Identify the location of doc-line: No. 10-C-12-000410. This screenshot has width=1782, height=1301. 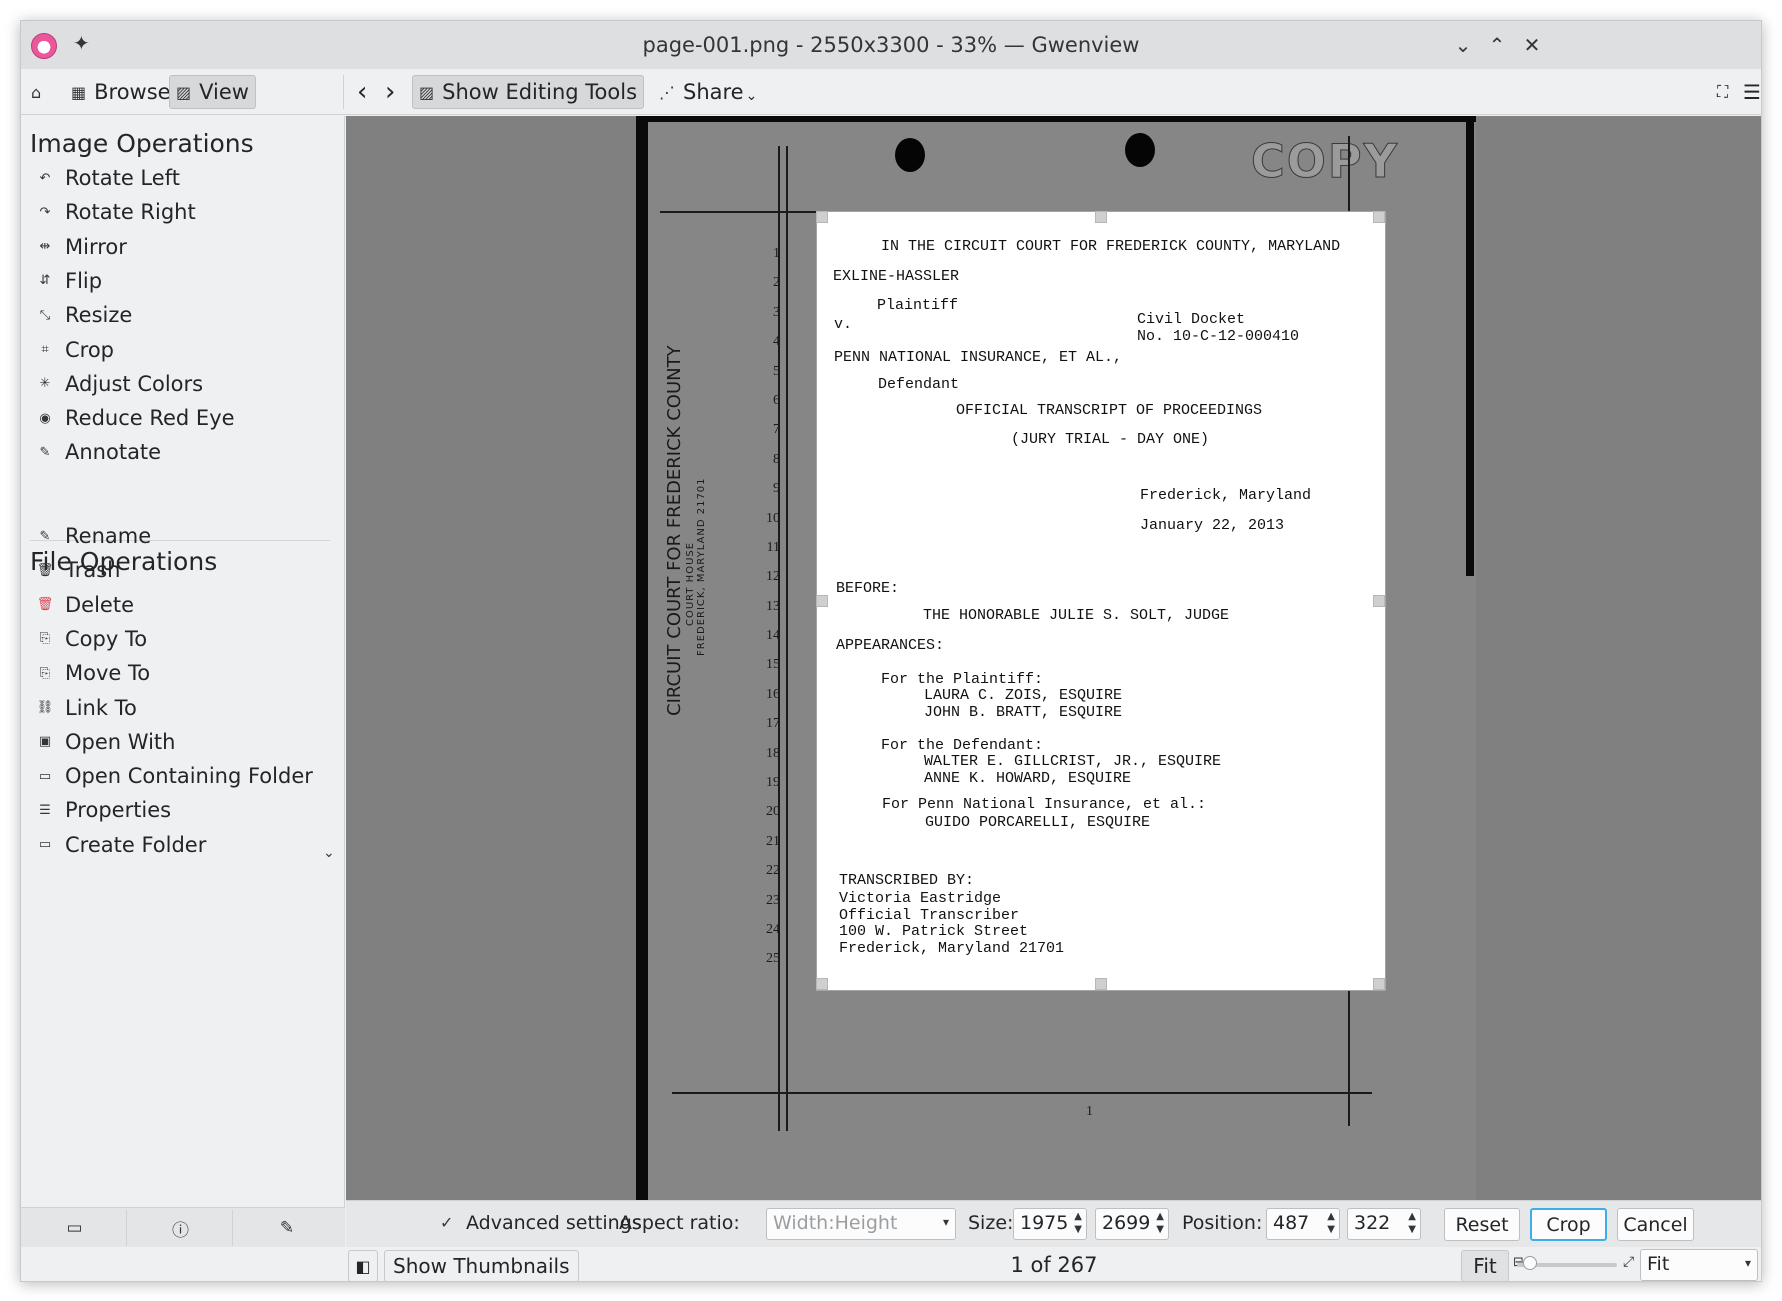
(1218, 336).